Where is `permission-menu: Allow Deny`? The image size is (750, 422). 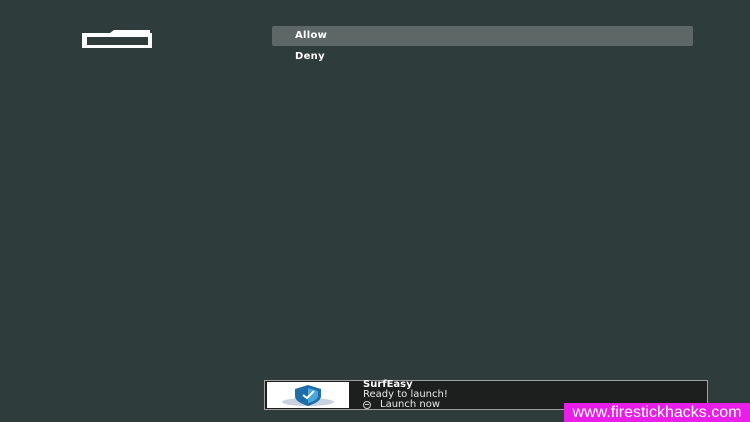 permission-menu: Allow Deny is located at coordinates (482, 47).